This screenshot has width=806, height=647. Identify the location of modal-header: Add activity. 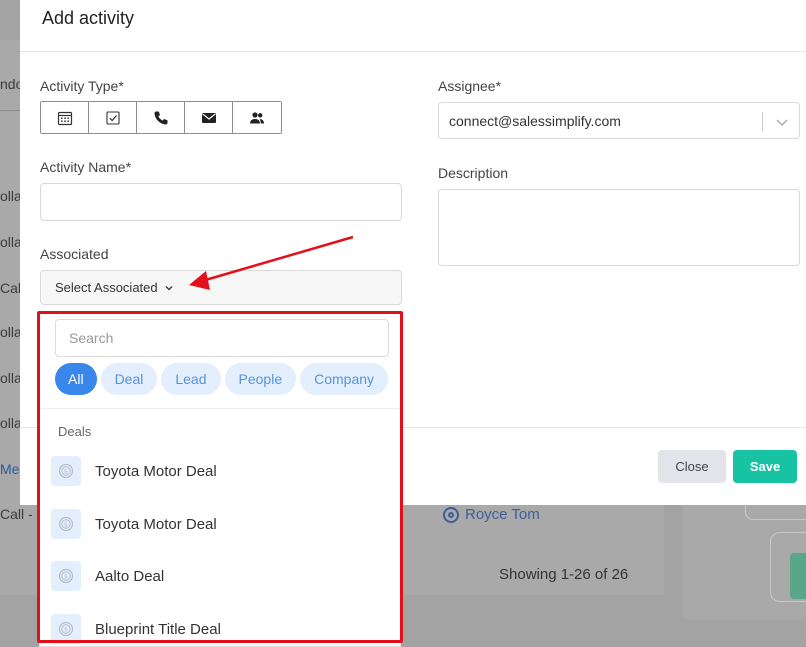
(413, 26).